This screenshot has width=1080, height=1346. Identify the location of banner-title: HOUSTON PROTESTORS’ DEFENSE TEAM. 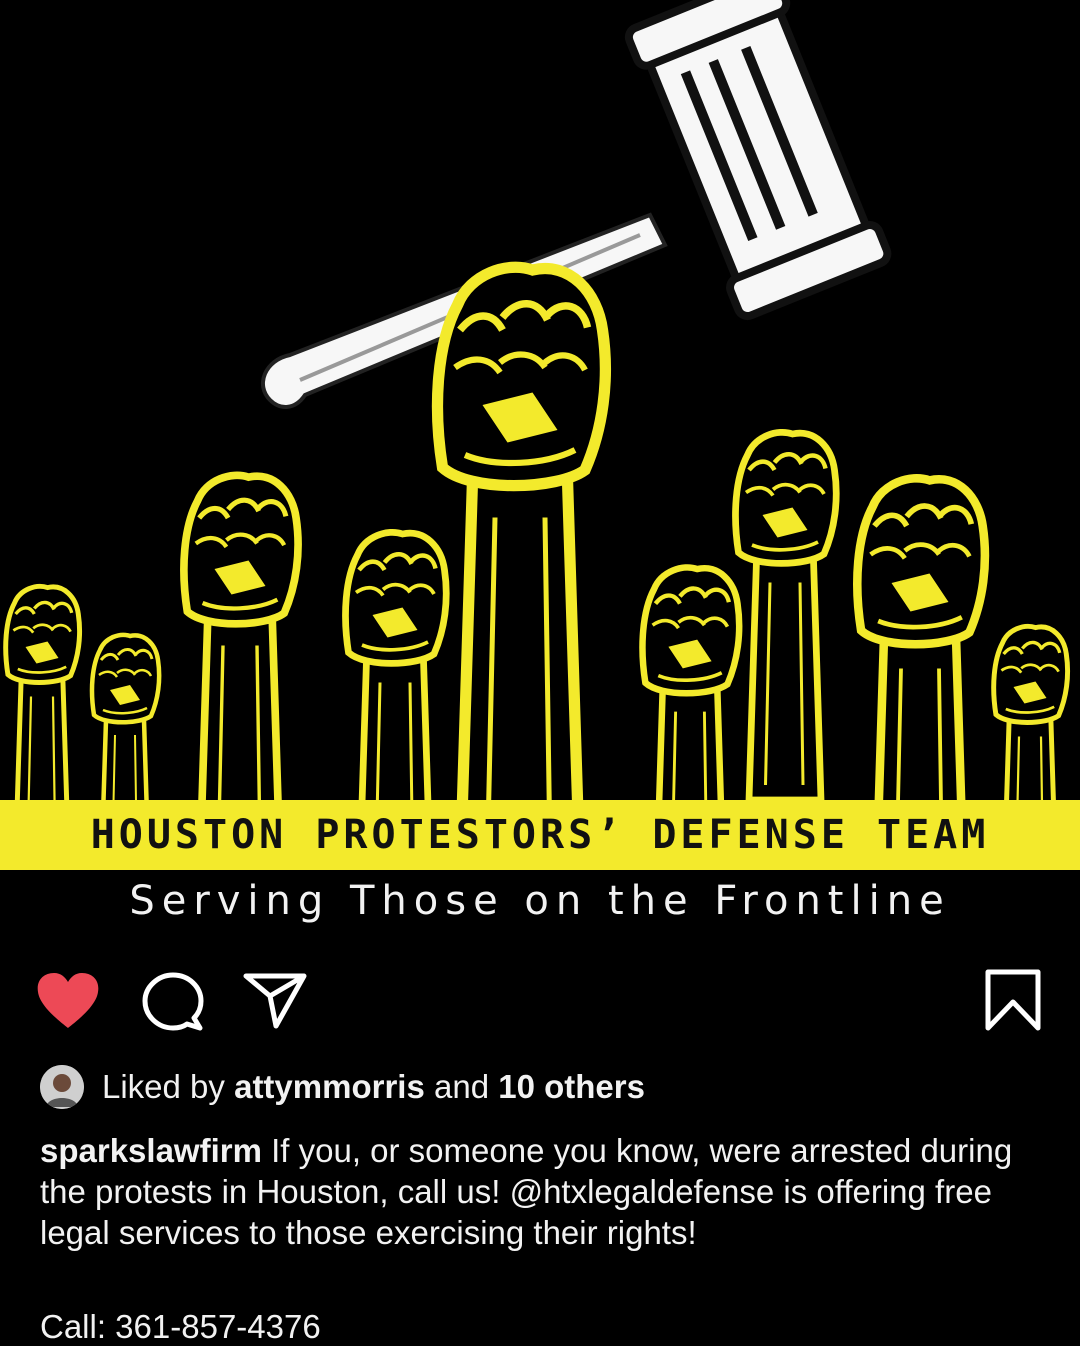
(540, 835).